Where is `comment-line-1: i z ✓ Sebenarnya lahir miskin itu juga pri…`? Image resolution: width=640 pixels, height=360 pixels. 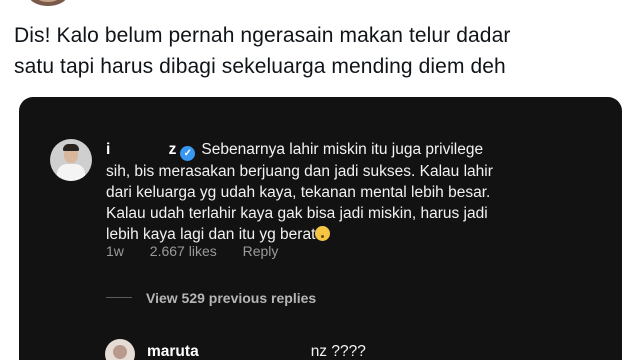 comment-line-1: i z ✓ Sebenarnya lahir miskin itu juga pri… is located at coordinates (295, 151).